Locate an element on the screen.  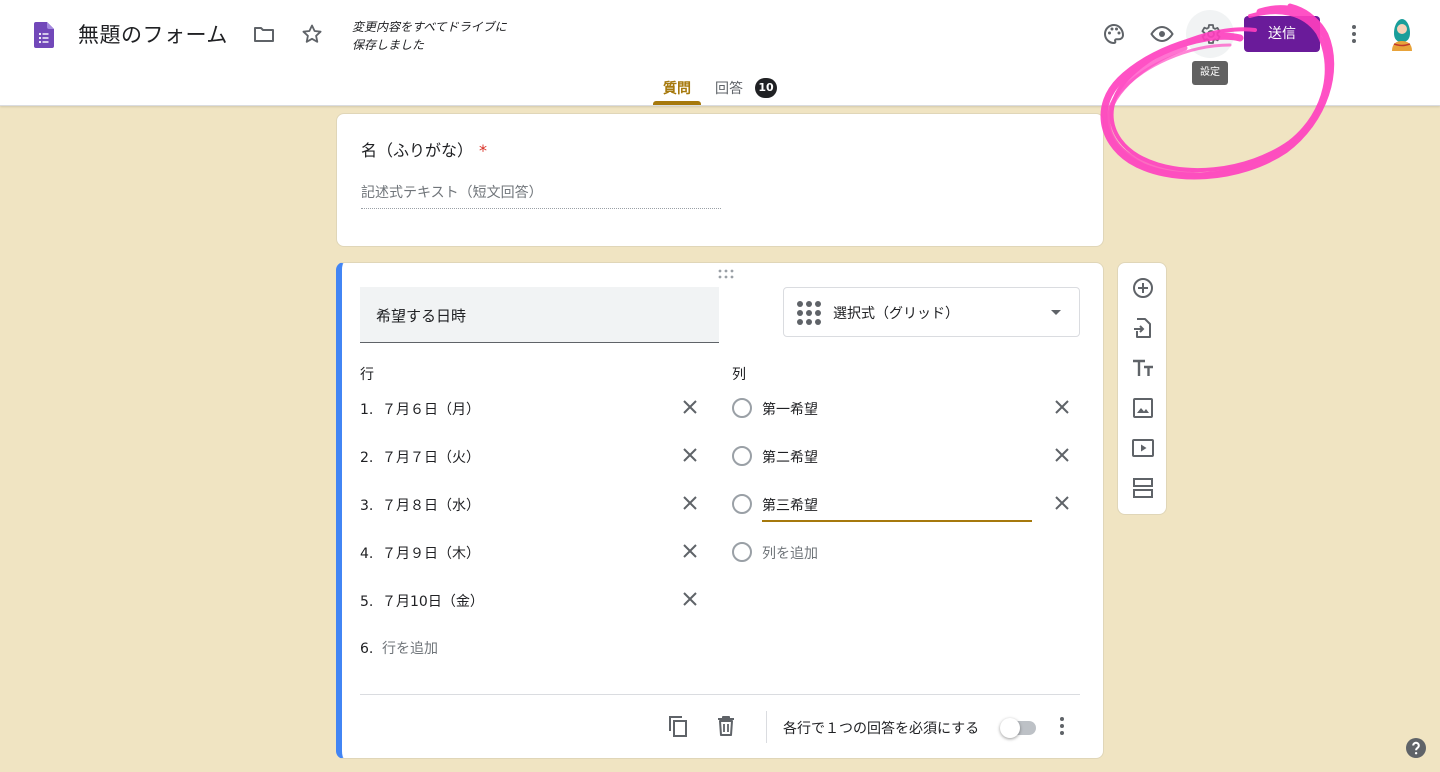
row-option-5: 5. ７月10日（金） is located at coordinates (422, 603).